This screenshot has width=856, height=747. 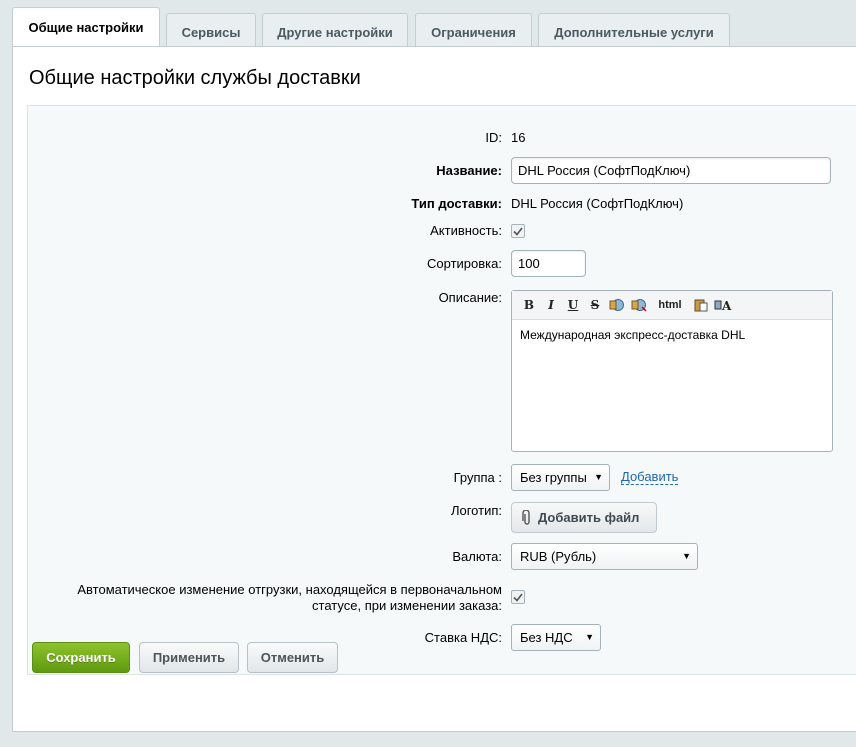 What do you see at coordinates (726, 305) in the screenshot?
I see `svg-text: A` at bounding box center [726, 305].